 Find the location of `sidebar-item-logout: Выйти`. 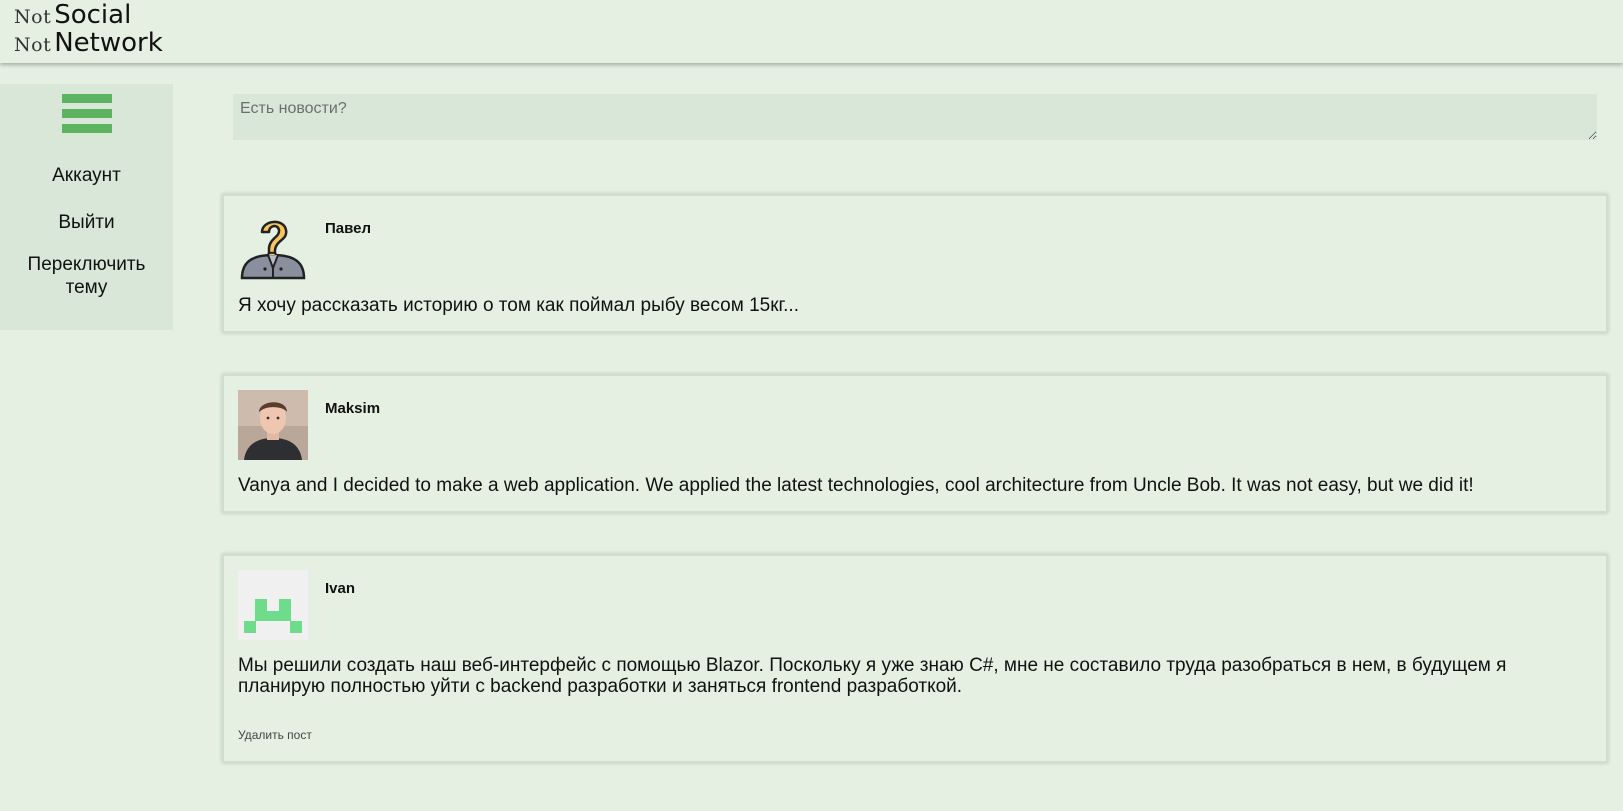

sidebar-item-logout: Выйти is located at coordinates (86, 222).